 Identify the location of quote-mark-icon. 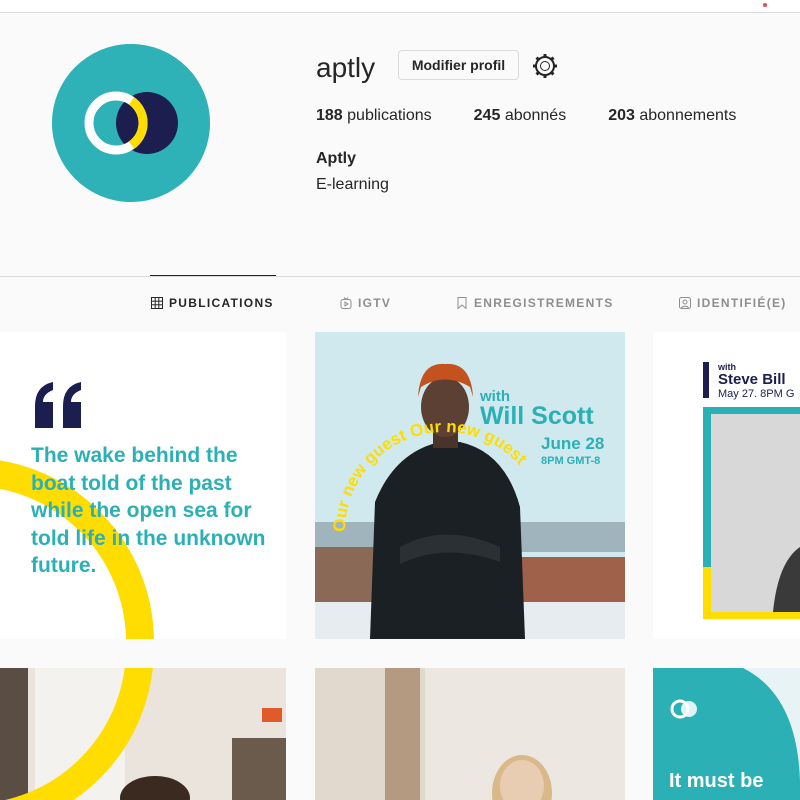
(58, 405).